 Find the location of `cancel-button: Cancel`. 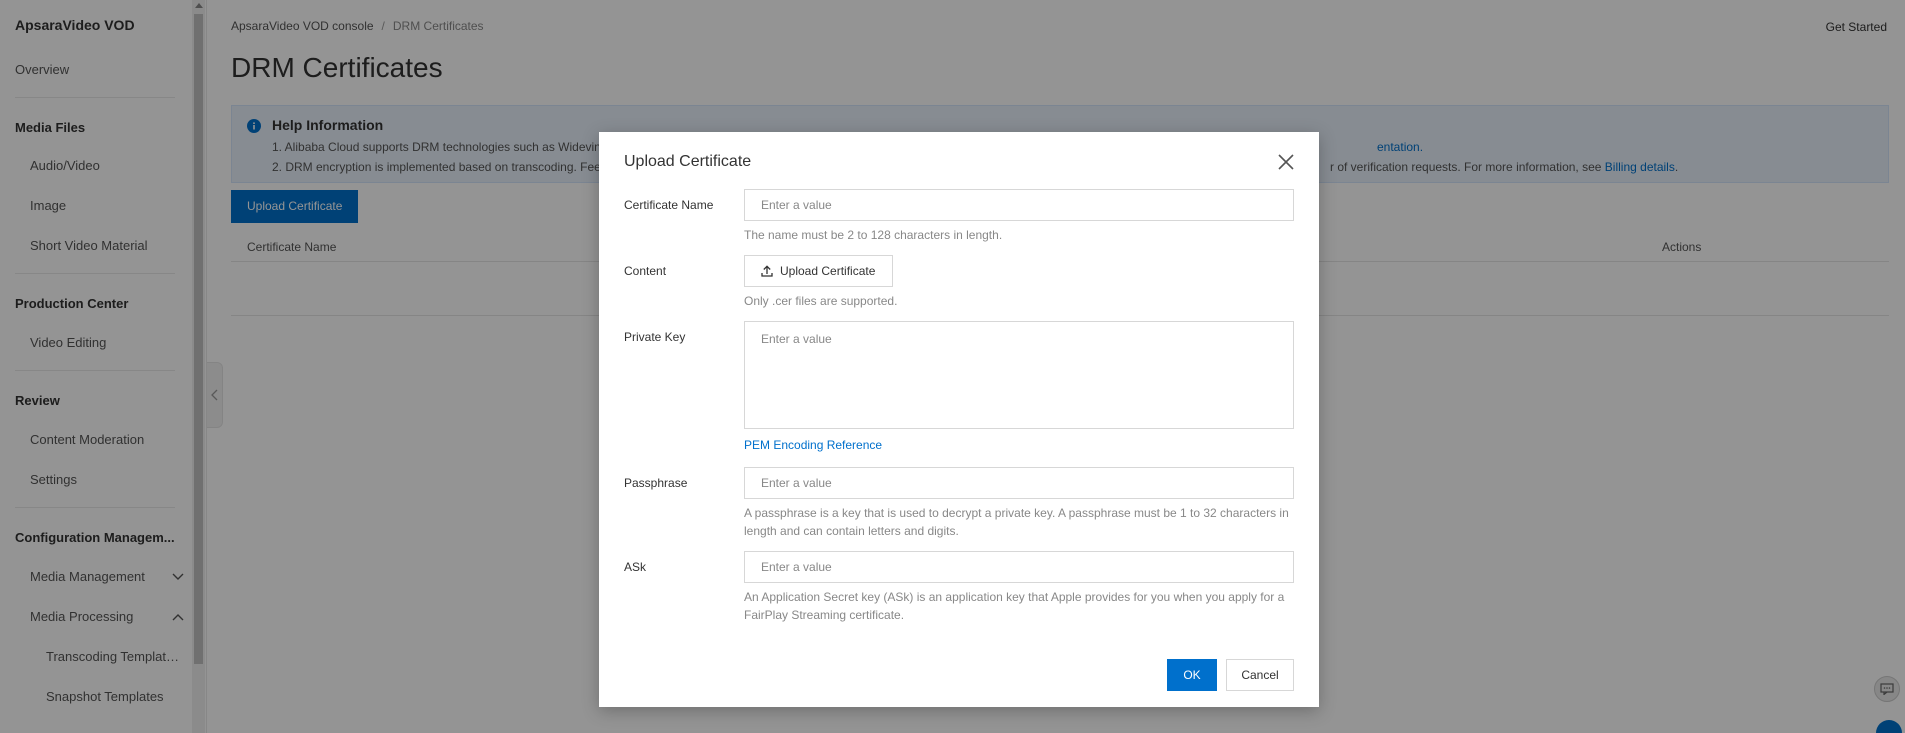

cancel-button: Cancel is located at coordinates (1260, 675).